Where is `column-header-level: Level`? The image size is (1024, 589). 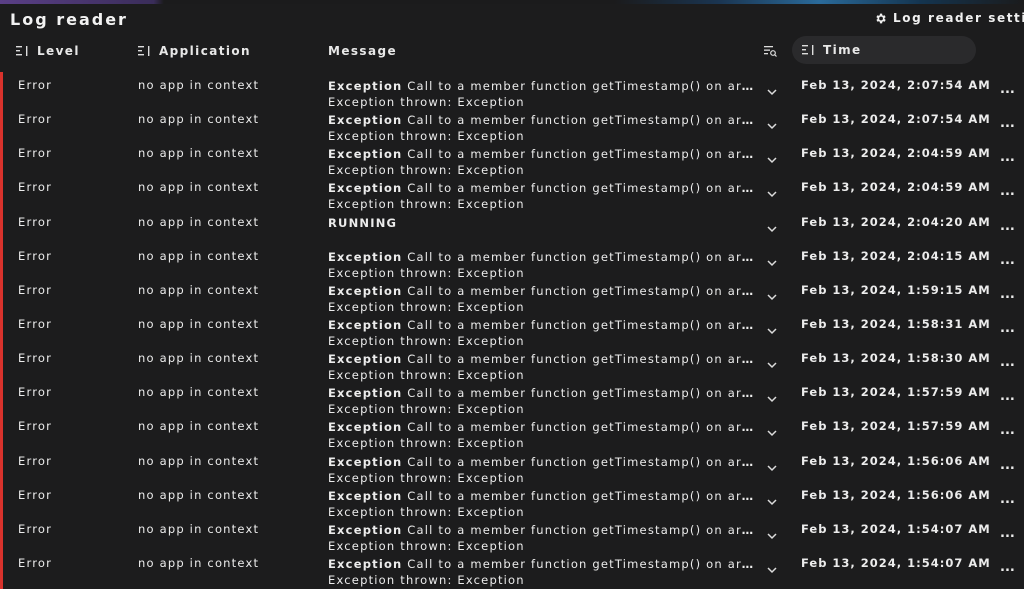
column-header-level: Level is located at coordinates (48, 51).